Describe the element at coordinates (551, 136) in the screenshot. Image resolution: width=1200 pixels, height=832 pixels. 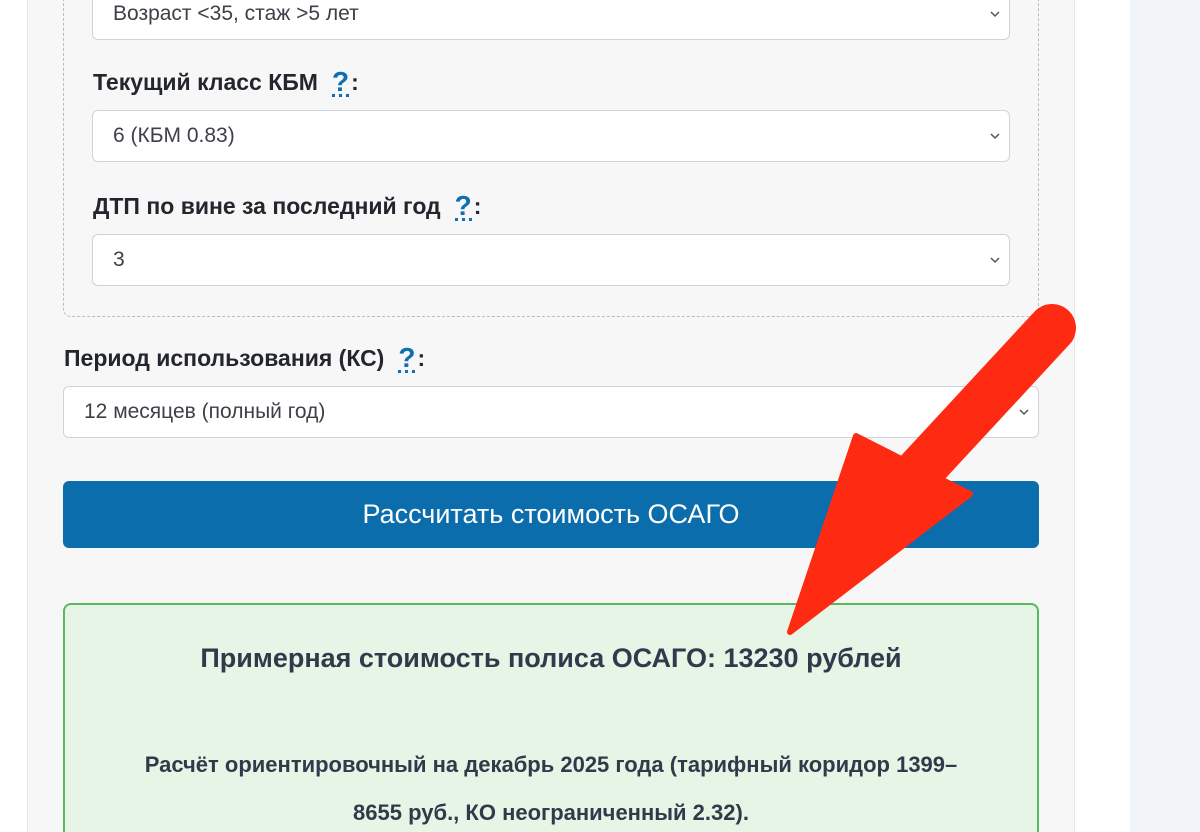
I see `kbm-select: 6 (КБМ 0.83)` at that location.